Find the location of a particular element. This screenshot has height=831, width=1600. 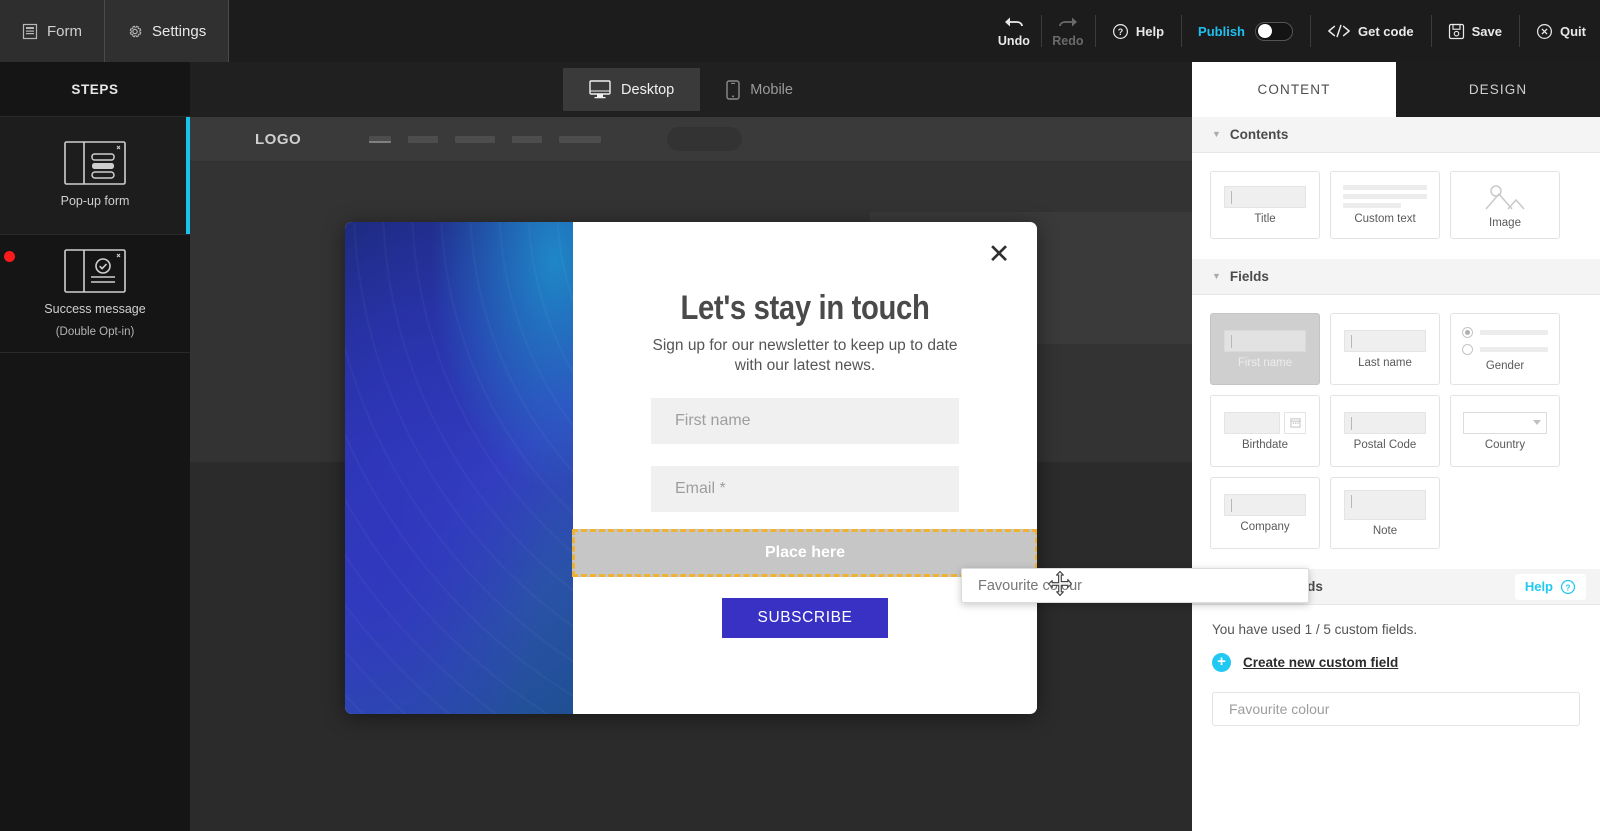

save-disk-icon is located at coordinates (1456, 31).